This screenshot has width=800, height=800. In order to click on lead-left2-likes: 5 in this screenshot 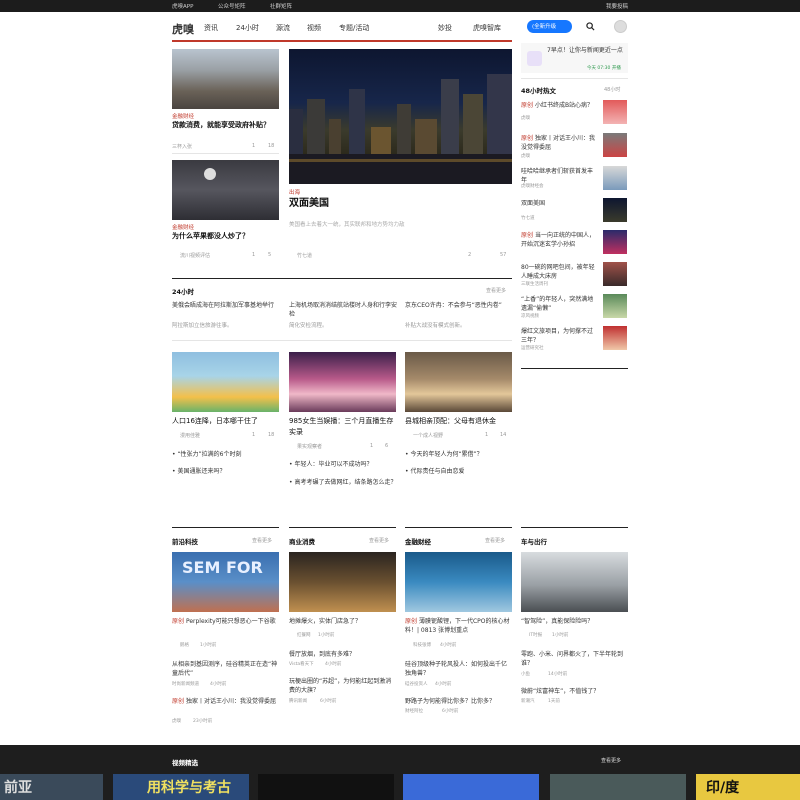, I will do `click(270, 255)`.